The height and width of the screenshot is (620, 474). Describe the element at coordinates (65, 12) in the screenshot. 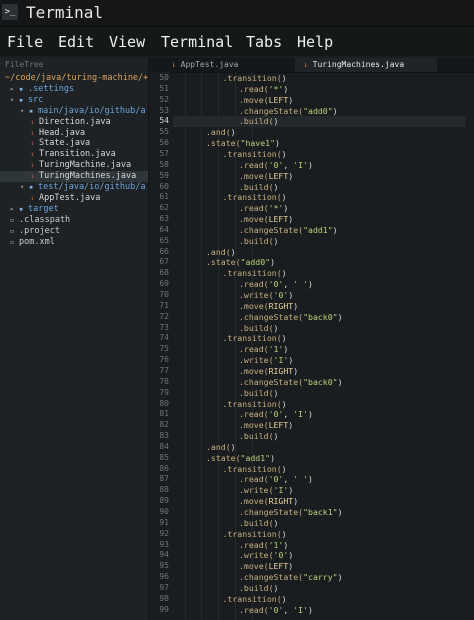

I see `window-title: Terminal` at that location.